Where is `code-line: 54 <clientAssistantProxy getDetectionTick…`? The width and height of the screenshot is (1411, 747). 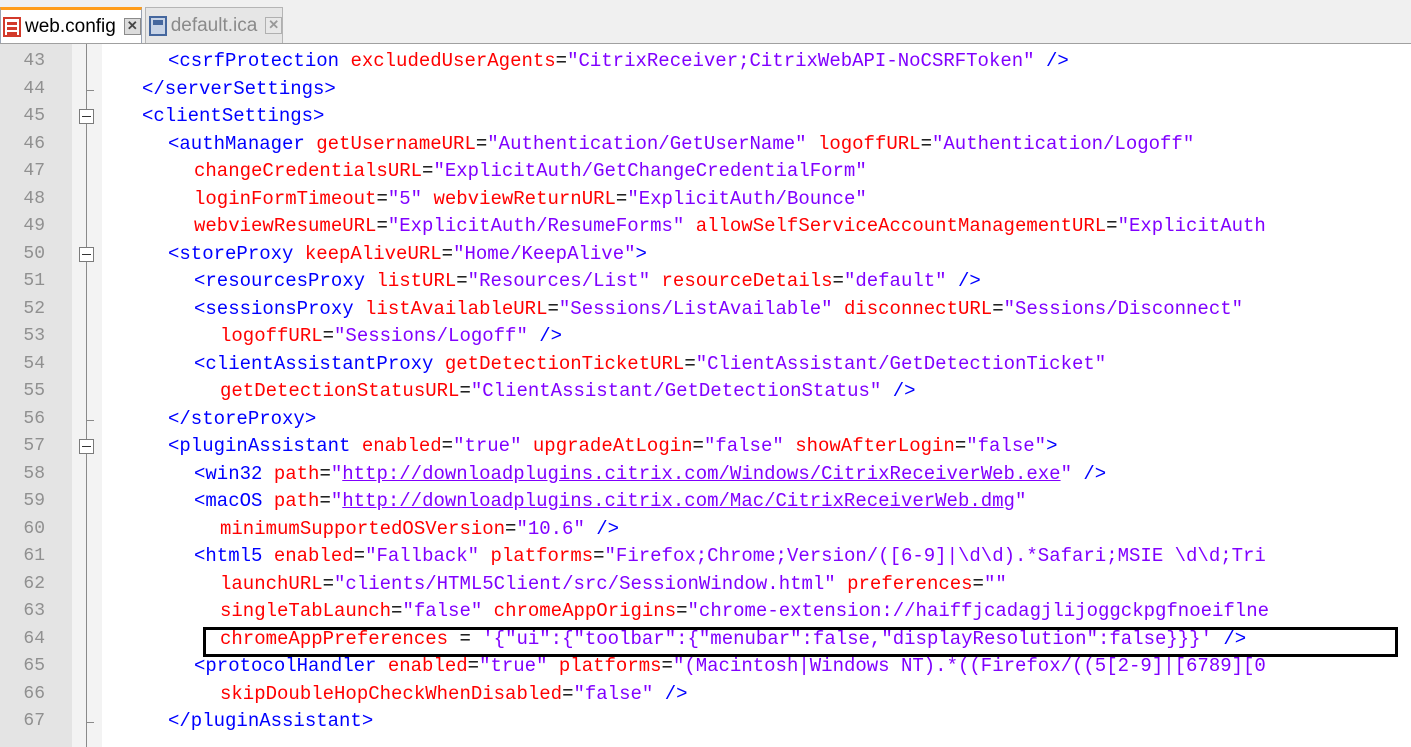
code-line: 54 <clientAssistantProxy getDetectionTick… is located at coordinates (705, 365).